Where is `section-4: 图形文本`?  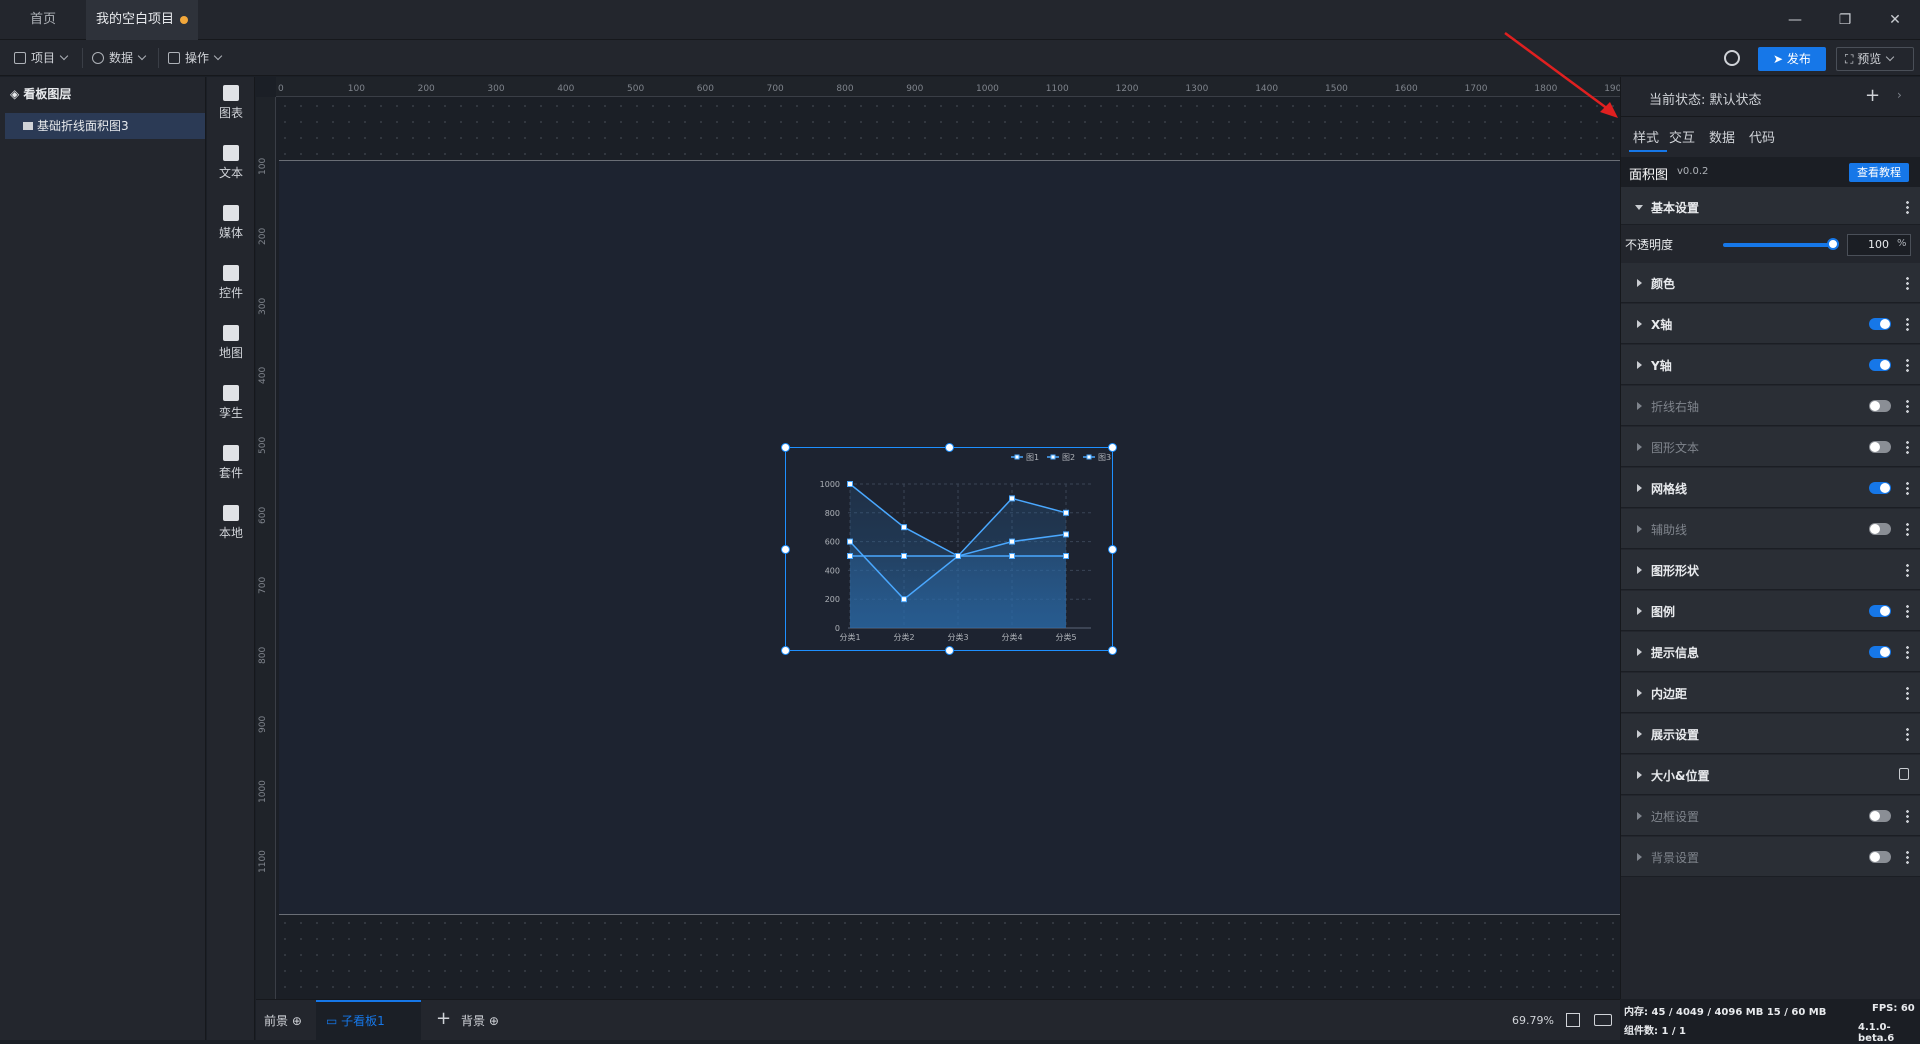 section-4: 图形文本 is located at coordinates (1770, 447).